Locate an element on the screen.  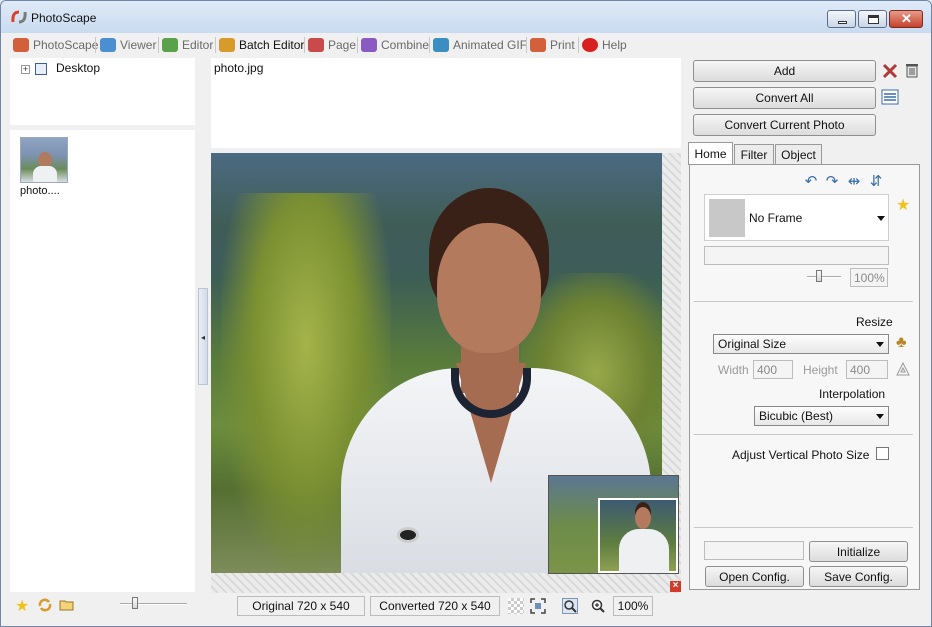
title-bar: PhotoScape ✕ is located at coordinates (466, 17).